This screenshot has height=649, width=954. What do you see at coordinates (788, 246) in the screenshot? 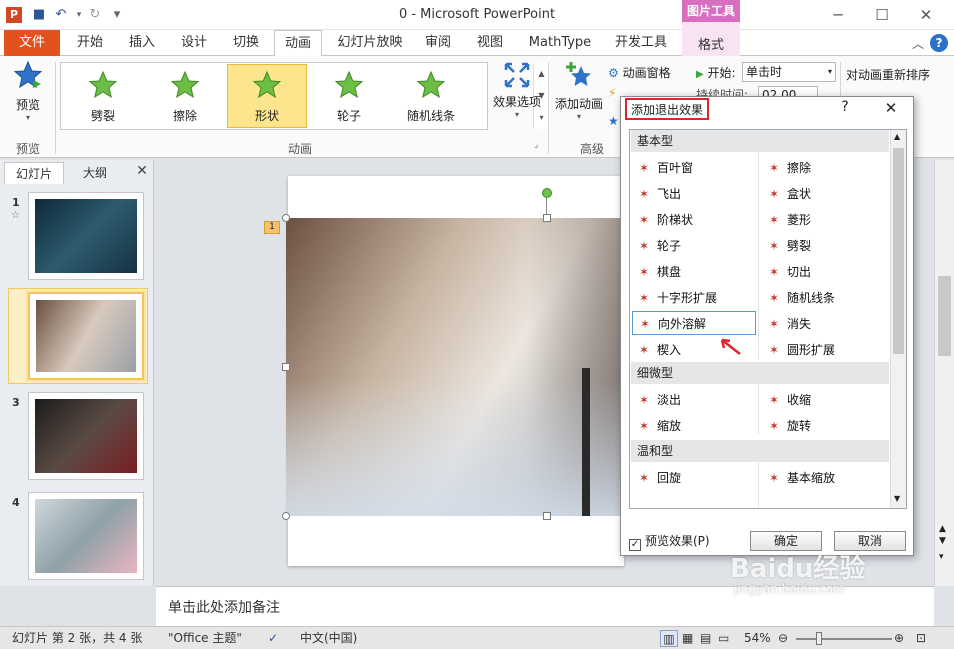
I see `effect-item: ✶ 劈裂` at bounding box center [788, 246].